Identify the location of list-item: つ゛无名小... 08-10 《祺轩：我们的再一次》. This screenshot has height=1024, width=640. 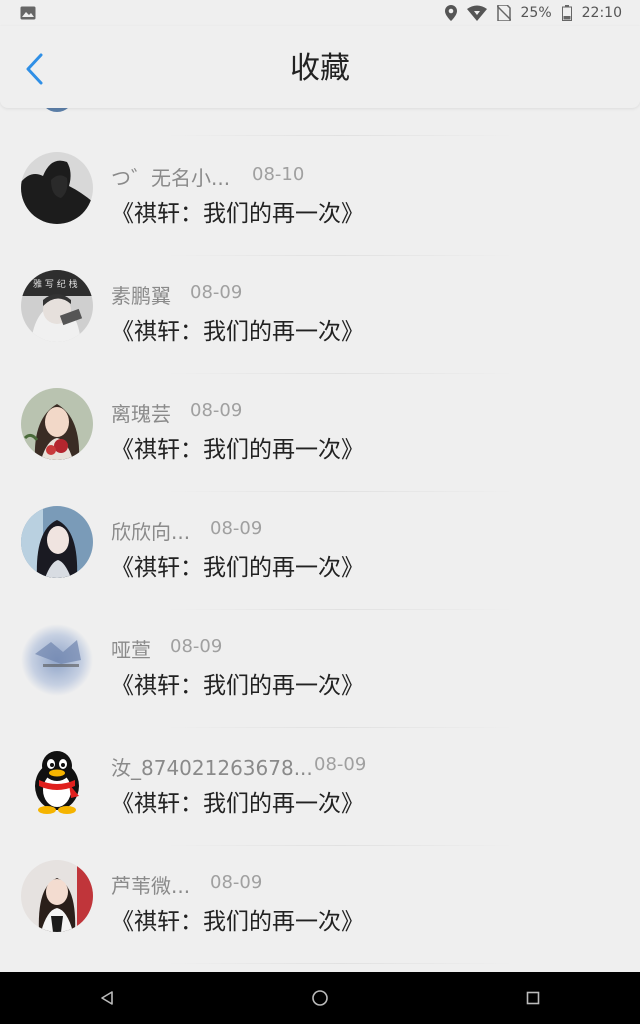
(320, 197).